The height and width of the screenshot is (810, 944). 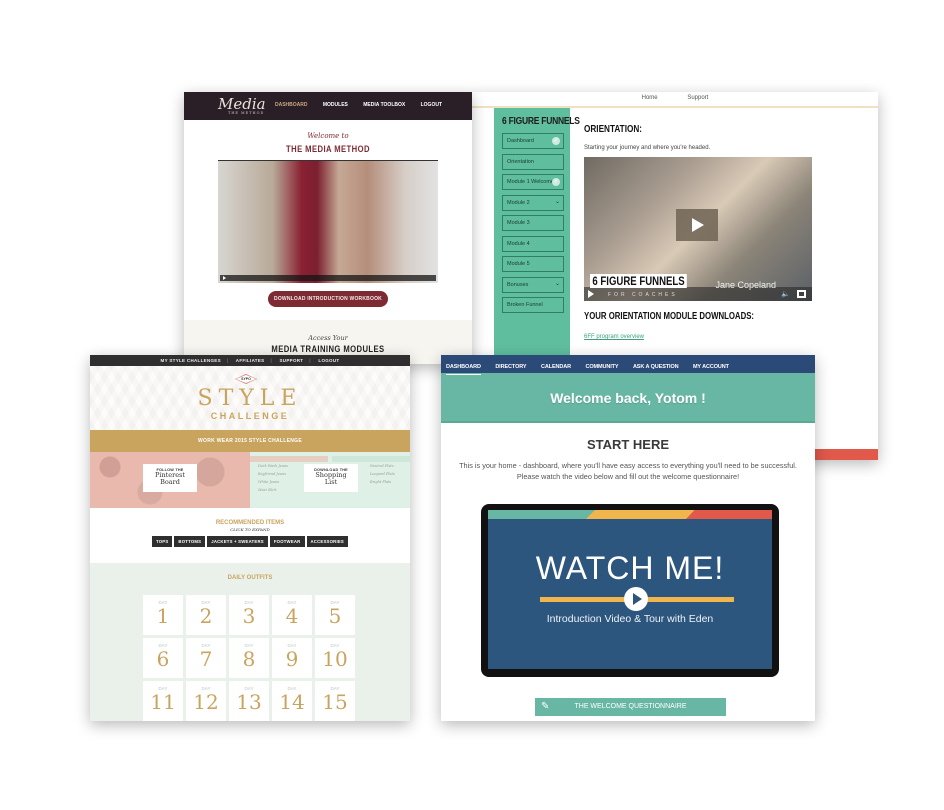 I want to click on category-tops-button: TOPS, so click(x=162, y=541).